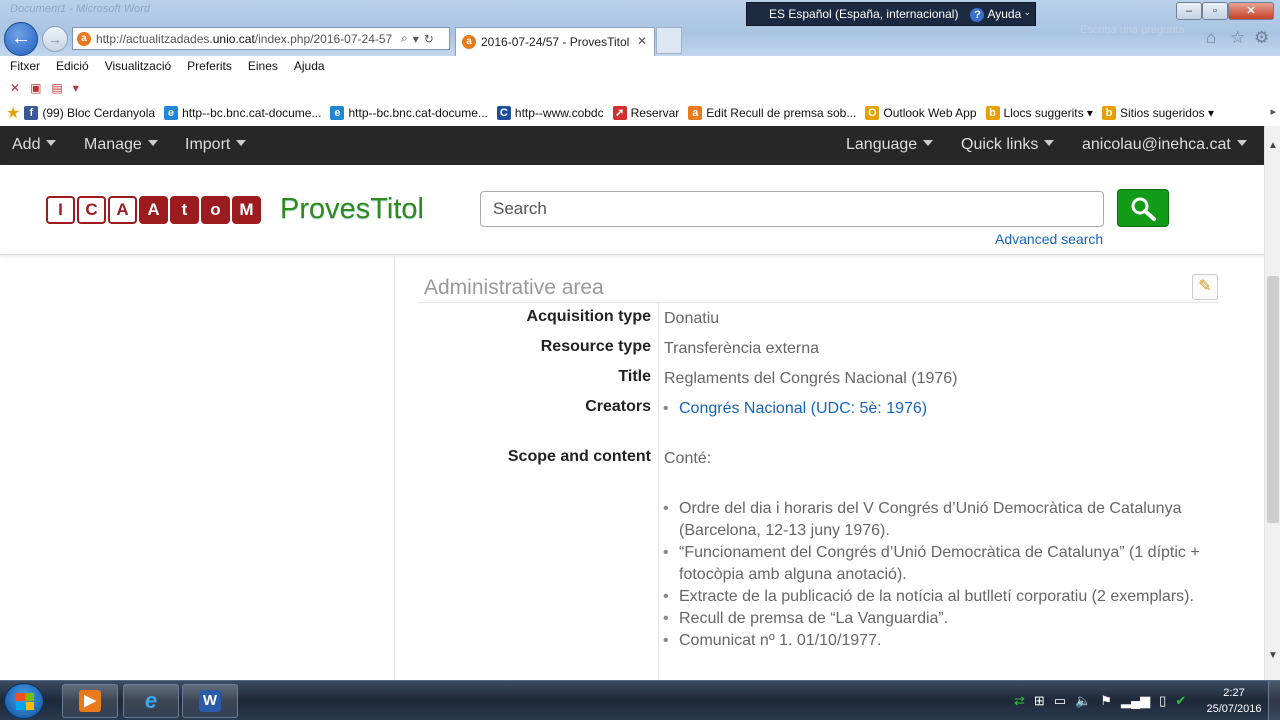 Image resolution: width=1280 pixels, height=720 pixels. I want to click on network-icon: ▭, so click(1060, 701).